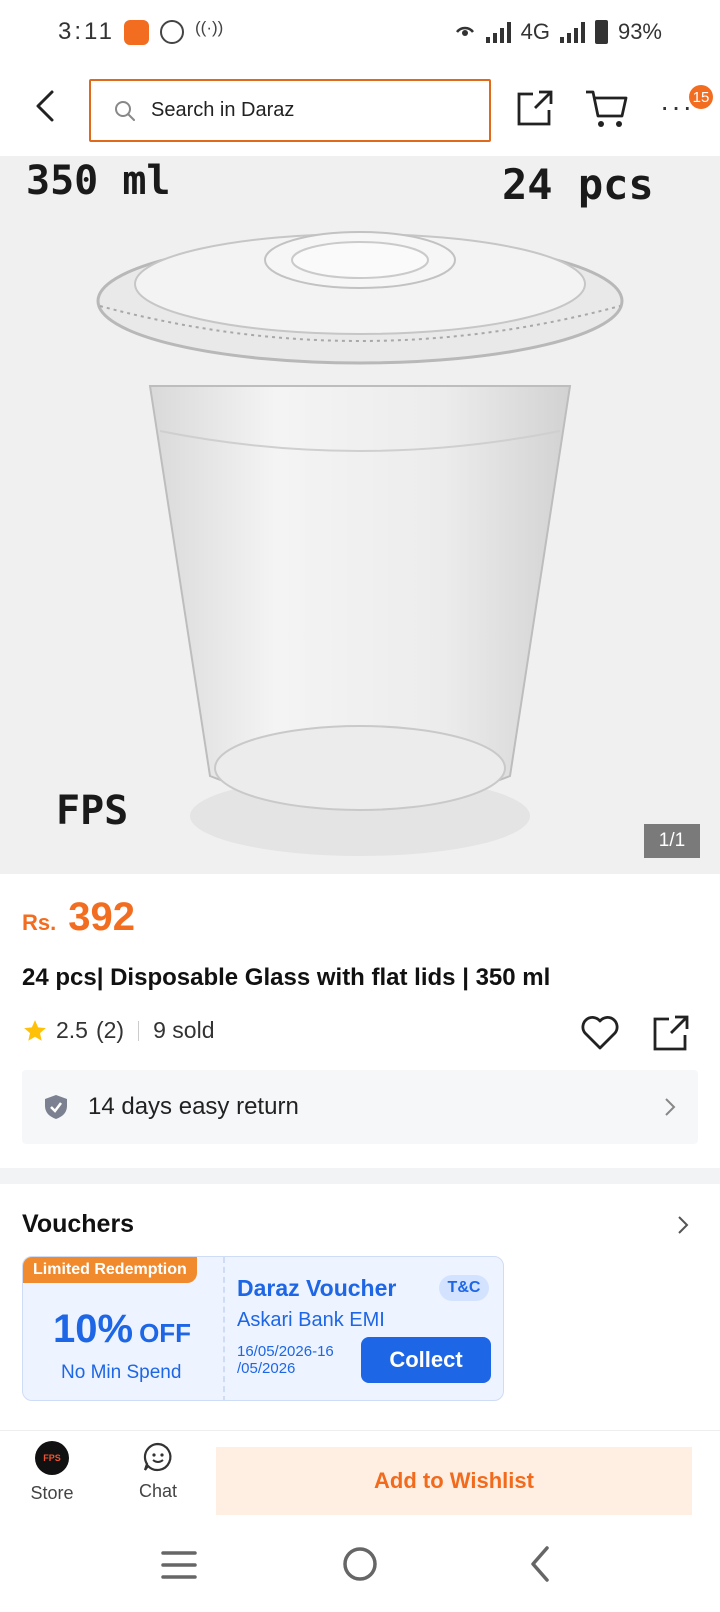 The width and height of the screenshot is (720, 1612). What do you see at coordinates (158, 1491) in the screenshot?
I see `chat-label: Chat` at bounding box center [158, 1491].